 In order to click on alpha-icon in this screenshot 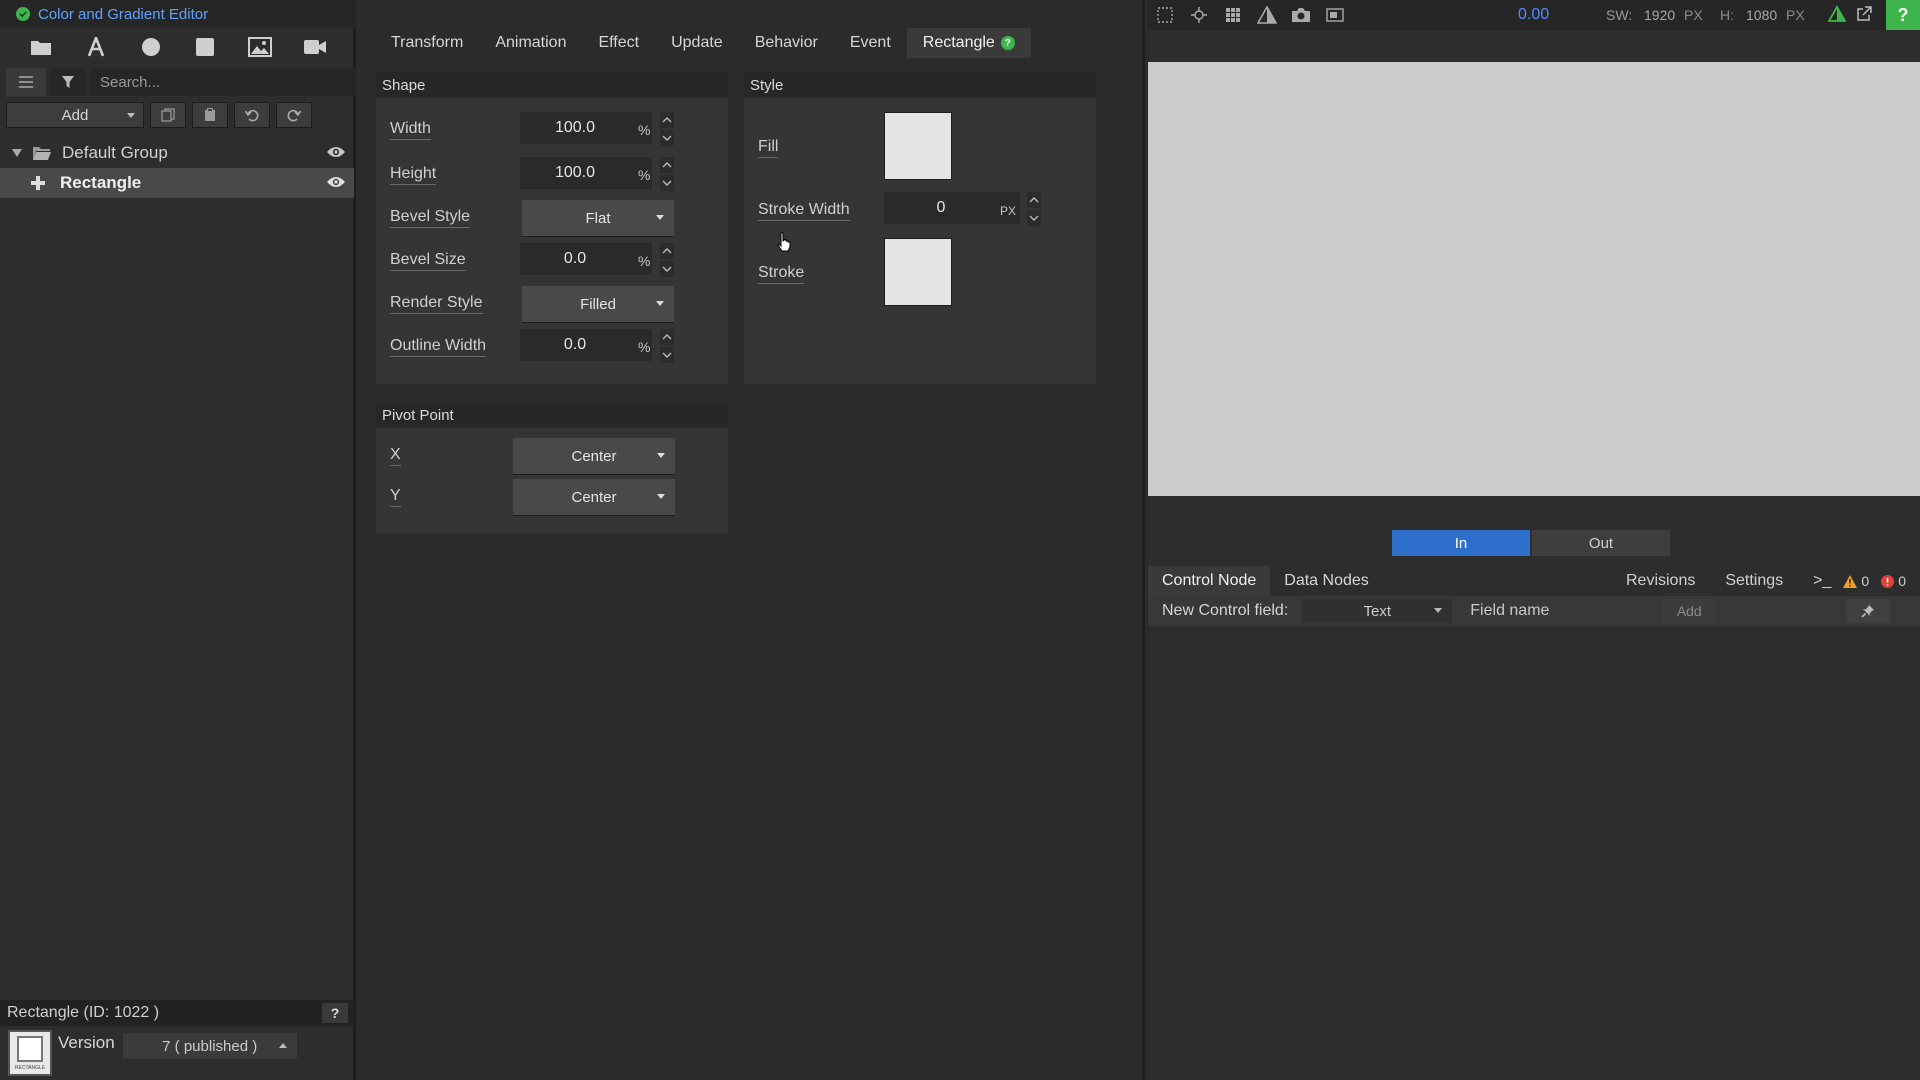, I will do `click(1267, 15)`.